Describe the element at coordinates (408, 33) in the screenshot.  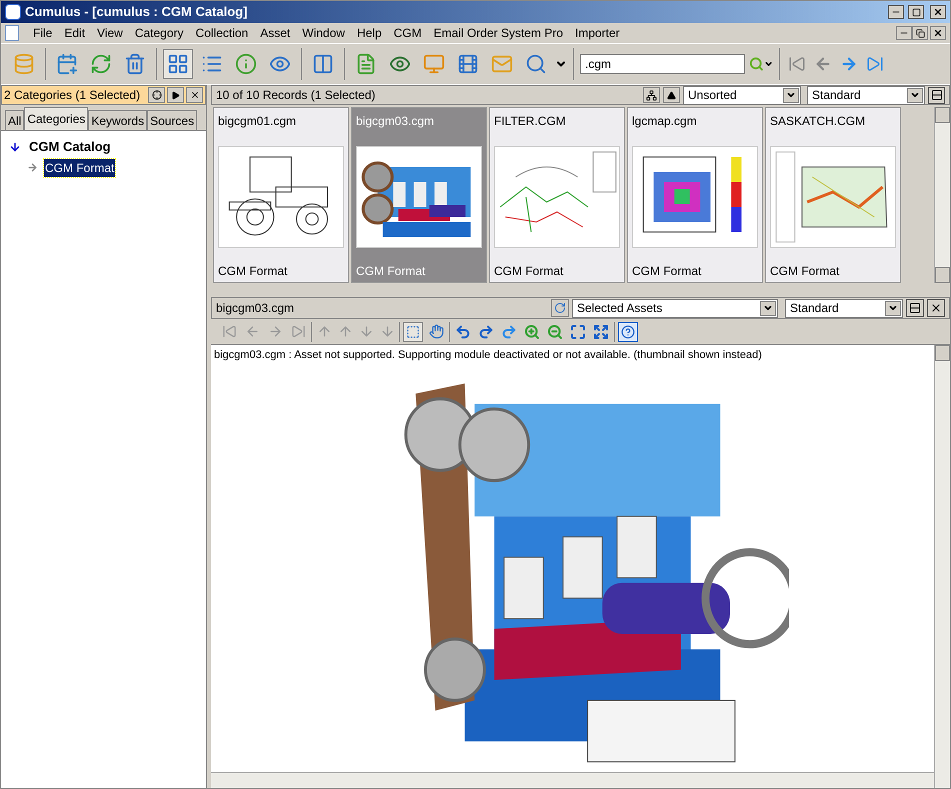
I see `menu-item: CGM` at that location.